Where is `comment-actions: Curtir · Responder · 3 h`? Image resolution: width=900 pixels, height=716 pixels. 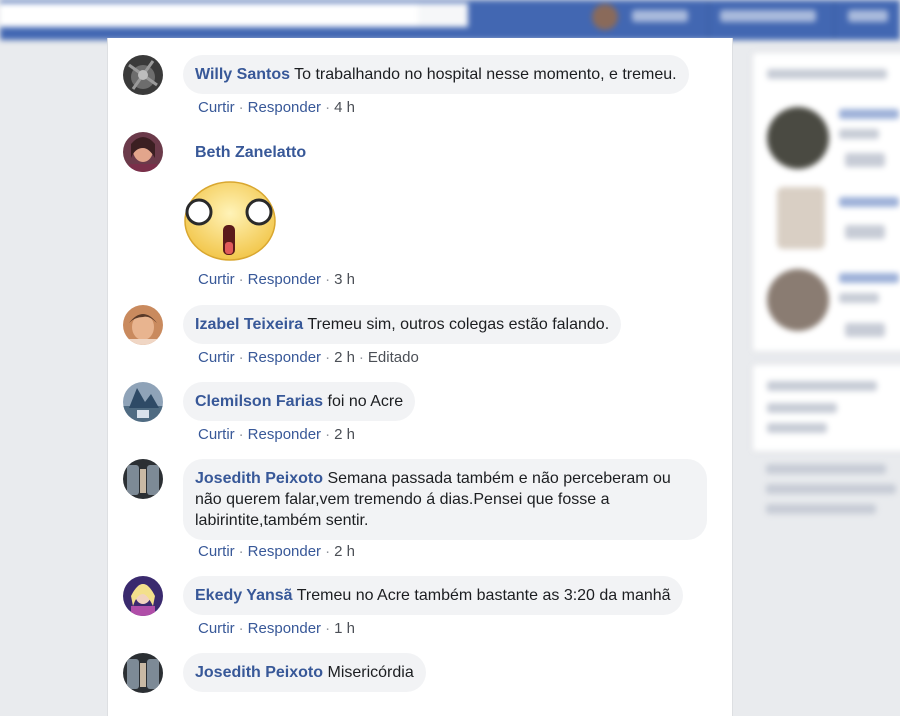 comment-actions: Curtir · Responder · 3 h is located at coordinates (276, 279).